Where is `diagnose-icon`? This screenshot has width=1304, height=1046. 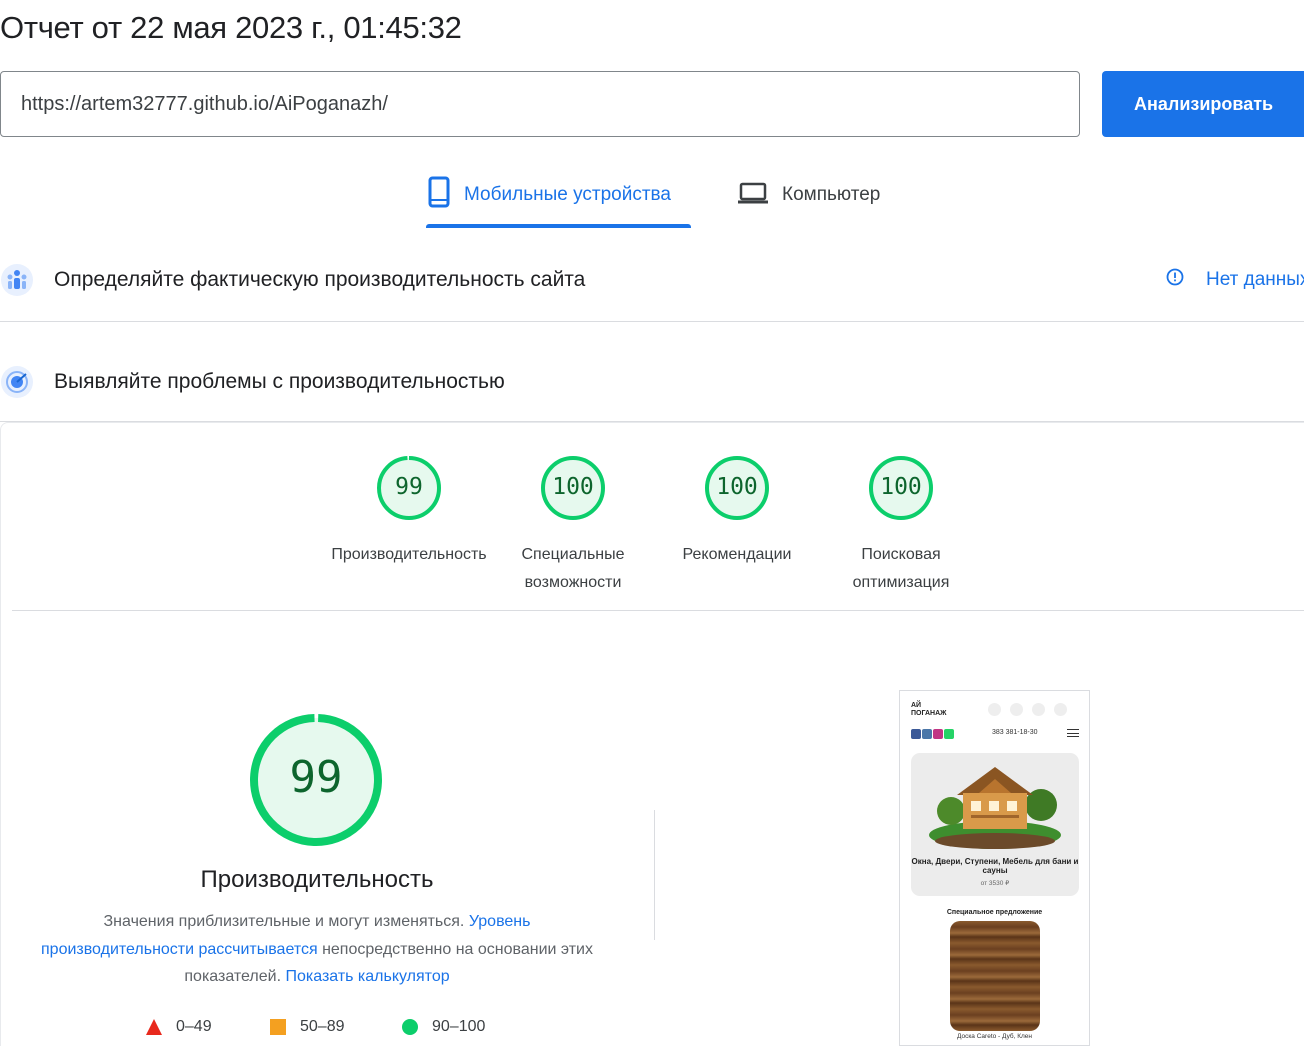 diagnose-icon is located at coordinates (17, 382).